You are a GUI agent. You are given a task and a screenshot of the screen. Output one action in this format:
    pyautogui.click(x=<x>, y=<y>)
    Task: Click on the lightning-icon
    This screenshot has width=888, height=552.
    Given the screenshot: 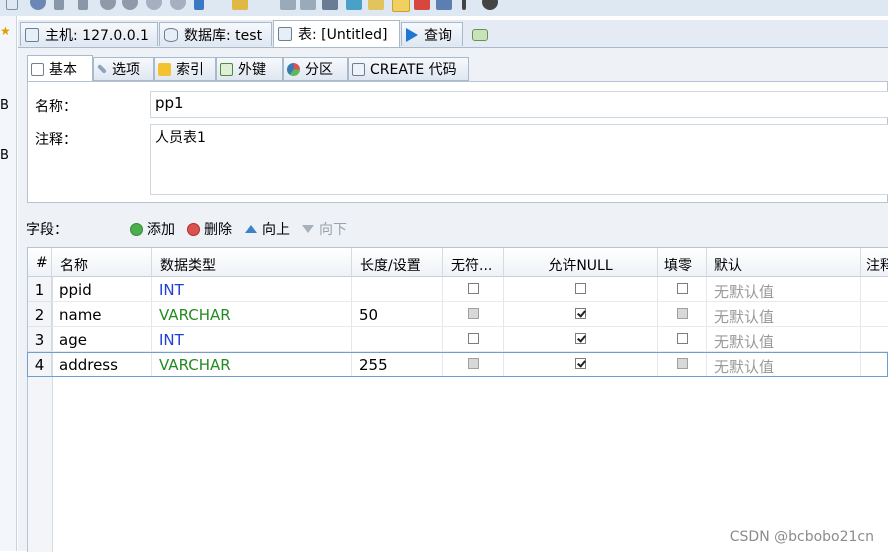 What is the action you would take?
    pyautogui.click(x=164, y=69)
    